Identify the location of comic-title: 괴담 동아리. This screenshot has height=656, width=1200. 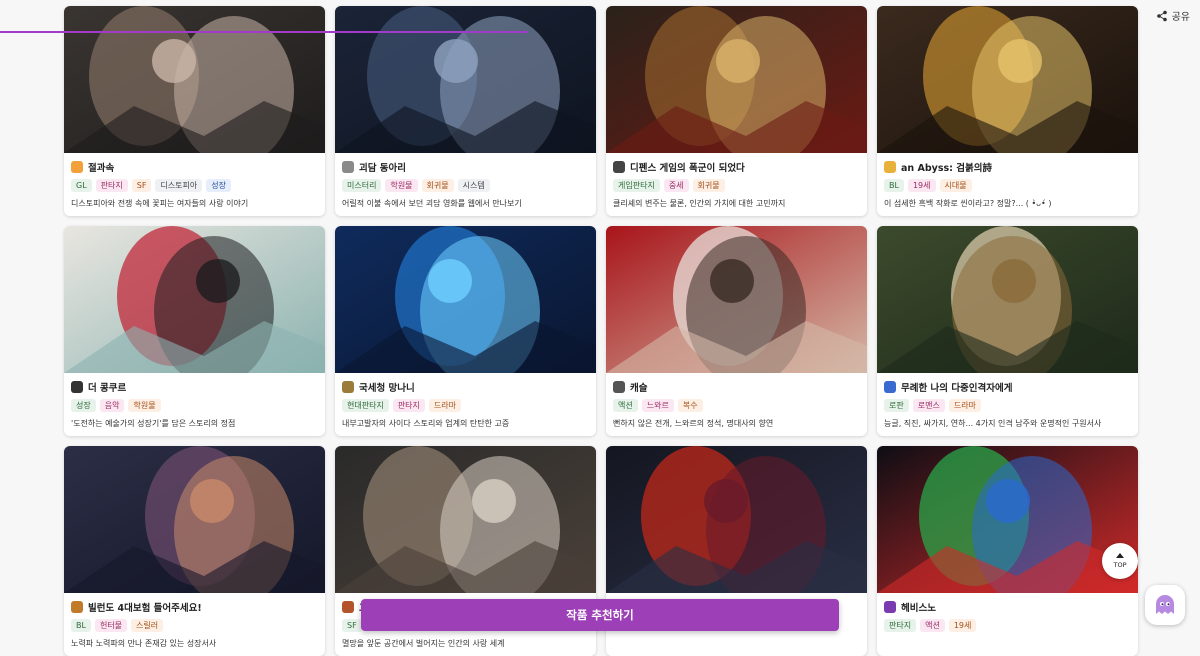
(383, 168).